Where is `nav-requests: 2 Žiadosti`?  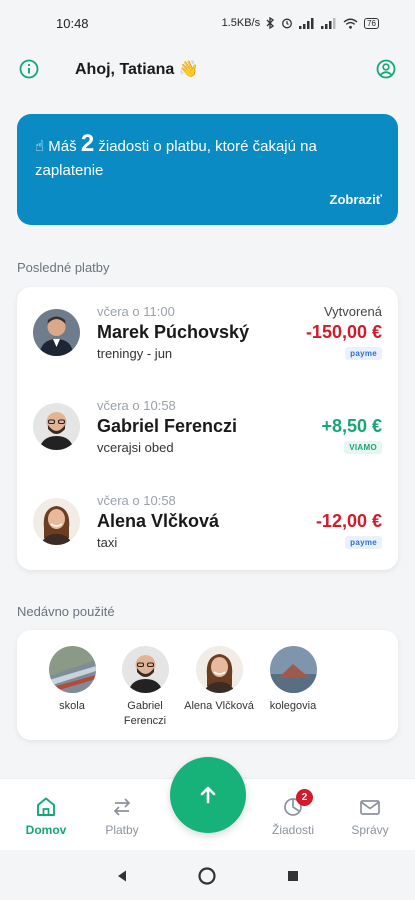
nav-requests: 2 Žiadosti is located at coordinates (293, 813).